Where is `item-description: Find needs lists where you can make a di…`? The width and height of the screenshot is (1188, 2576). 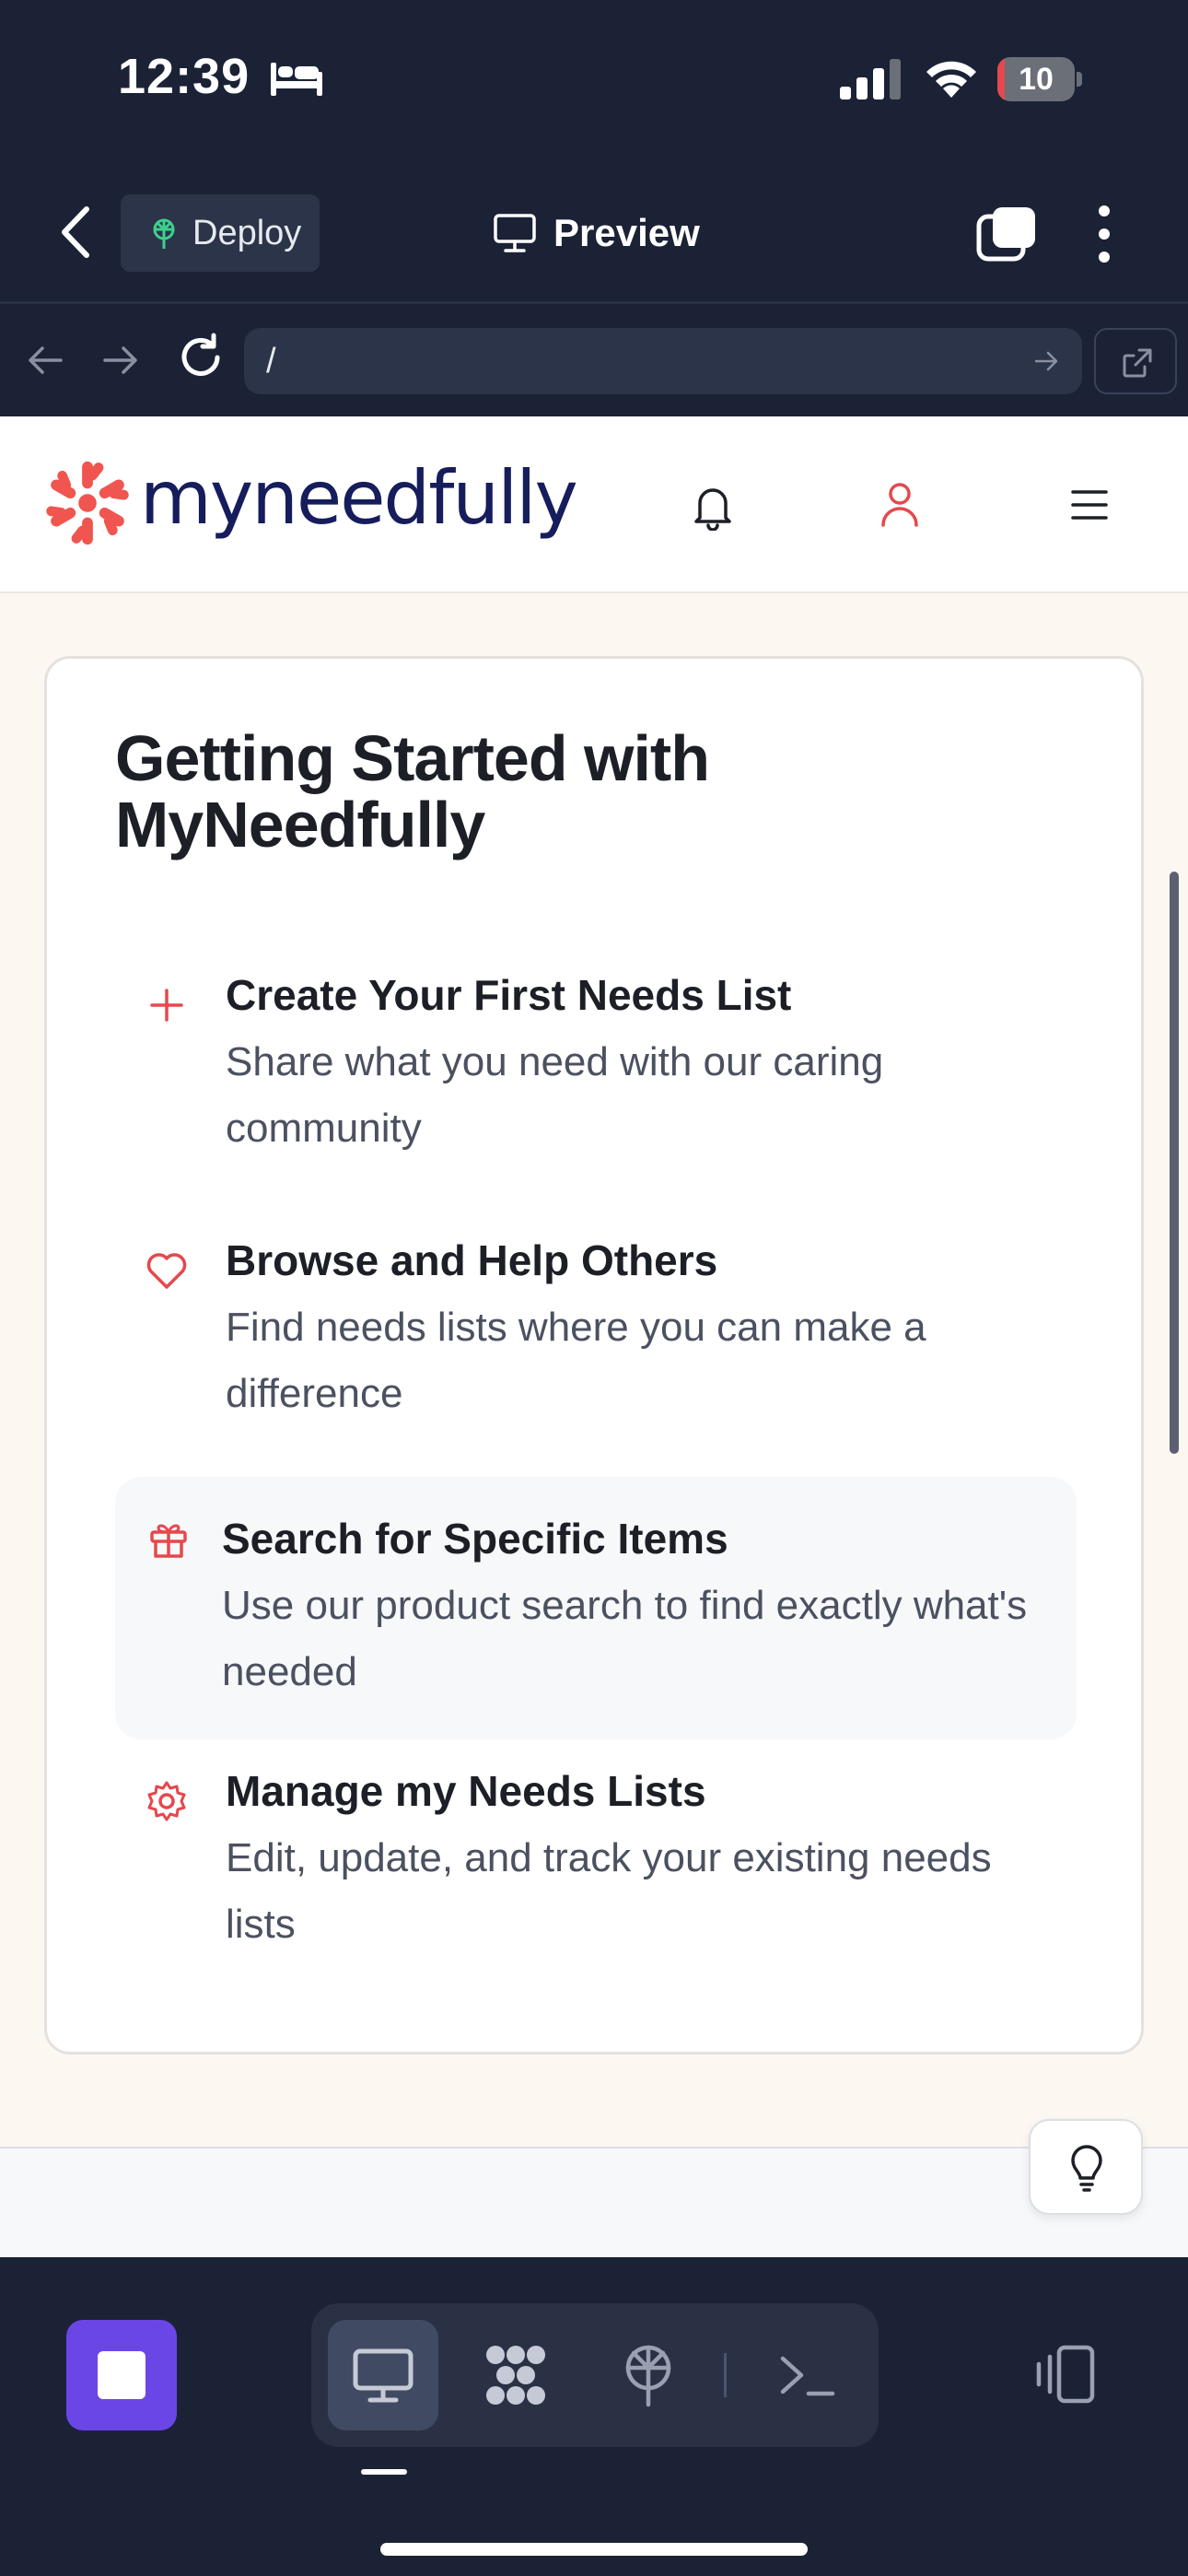
item-description: Find needs lists where you can make a di… is located at coordinates (576, 1360).